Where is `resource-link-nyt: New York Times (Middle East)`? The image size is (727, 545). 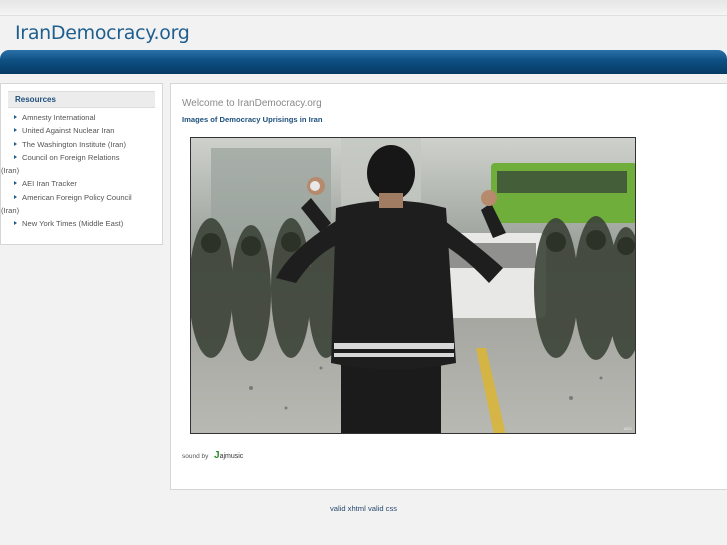 resource-link-nyt: New York Times (Middle East) is located at coordinates (84, 223).